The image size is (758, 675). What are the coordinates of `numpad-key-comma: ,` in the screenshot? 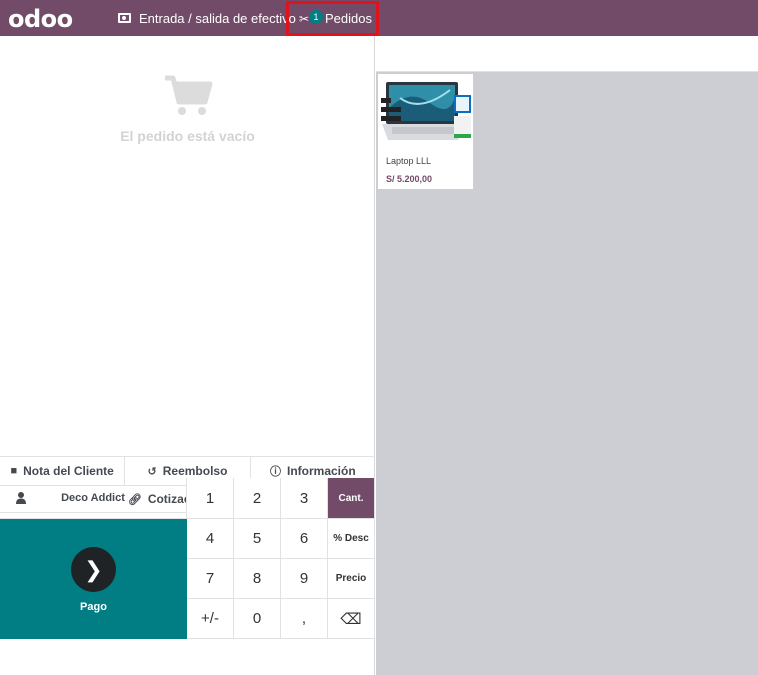 It's located at (304, 619).